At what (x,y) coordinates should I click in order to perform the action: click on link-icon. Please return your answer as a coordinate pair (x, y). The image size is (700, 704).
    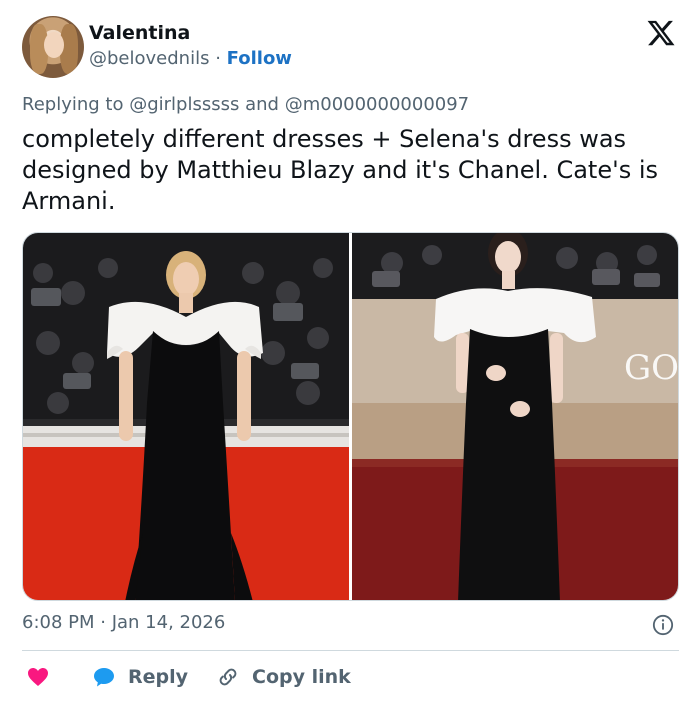
    Looking at the image, I should click on (228, 677).